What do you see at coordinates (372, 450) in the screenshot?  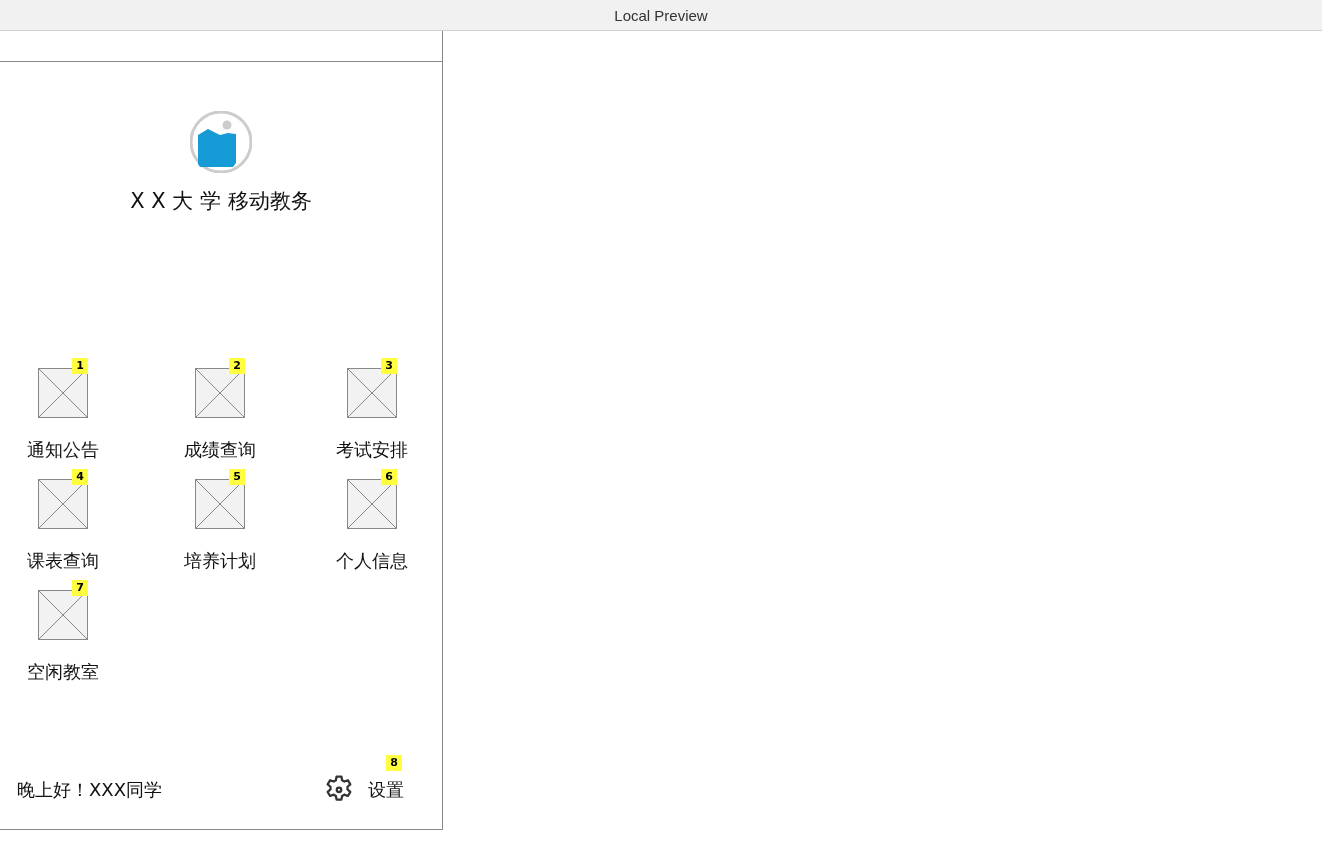 I see `menu-label: 考试安排` at bounding box center [372, 450].